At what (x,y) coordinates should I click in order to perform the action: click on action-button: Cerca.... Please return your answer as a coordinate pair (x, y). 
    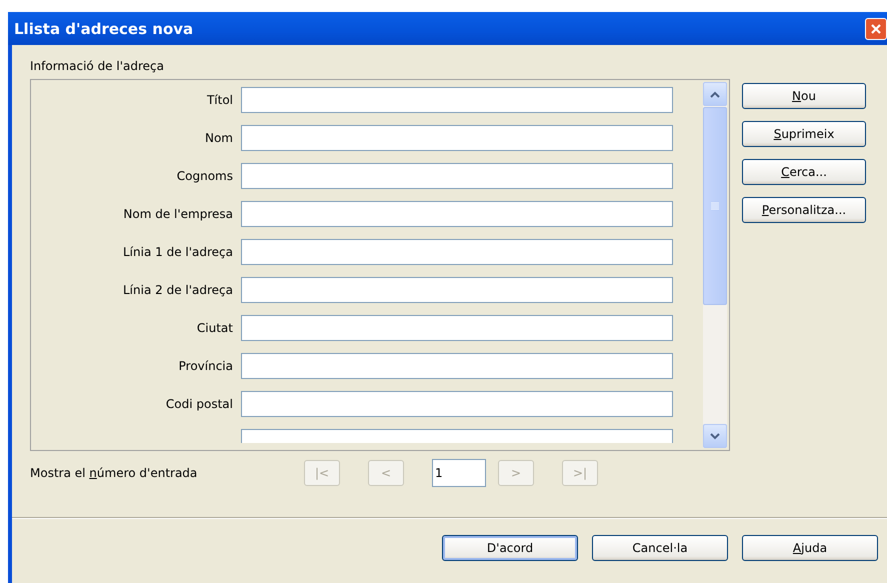
    Looking at the image, I should click on (804, 172).